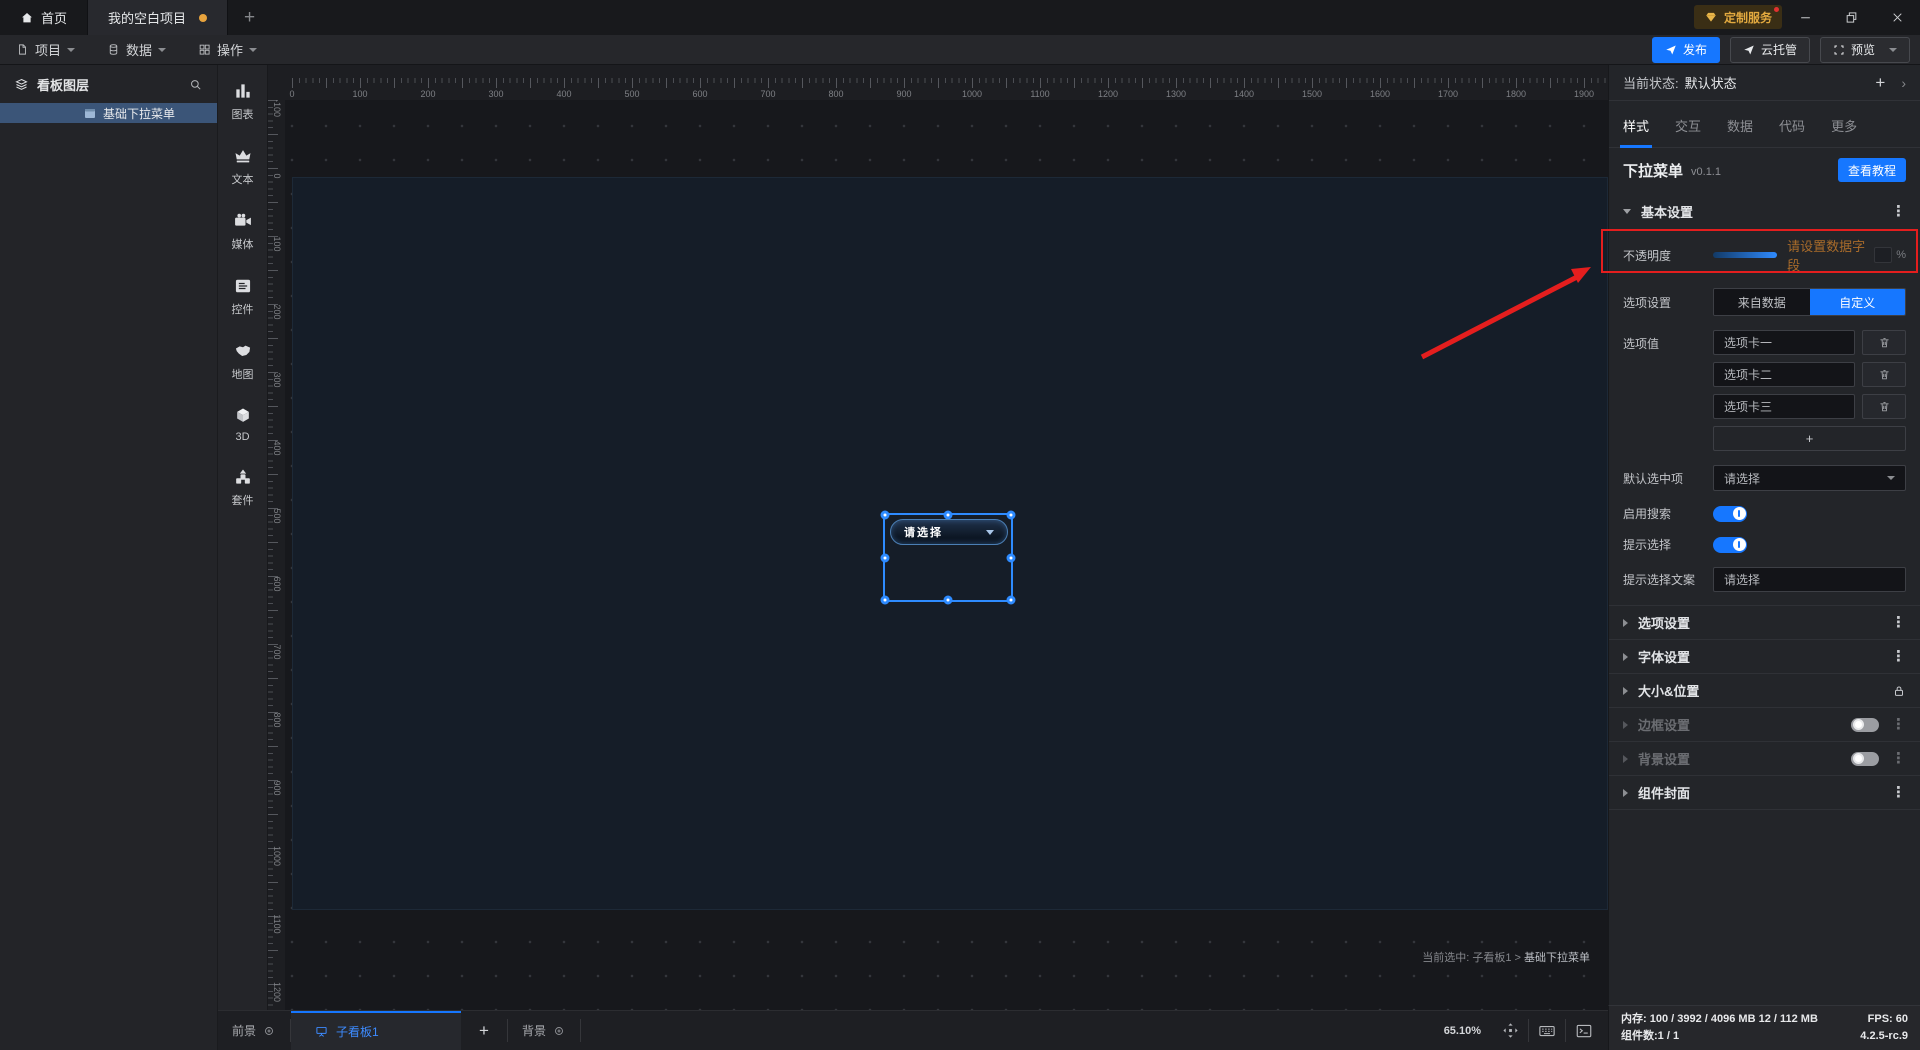 The width and height of the screenshot is (1920, 1050). Describe the element at coordinates (108, 113) in the screenshot. I see `layer-item-basic-dropdown: 基础下拉菜单` at that location.